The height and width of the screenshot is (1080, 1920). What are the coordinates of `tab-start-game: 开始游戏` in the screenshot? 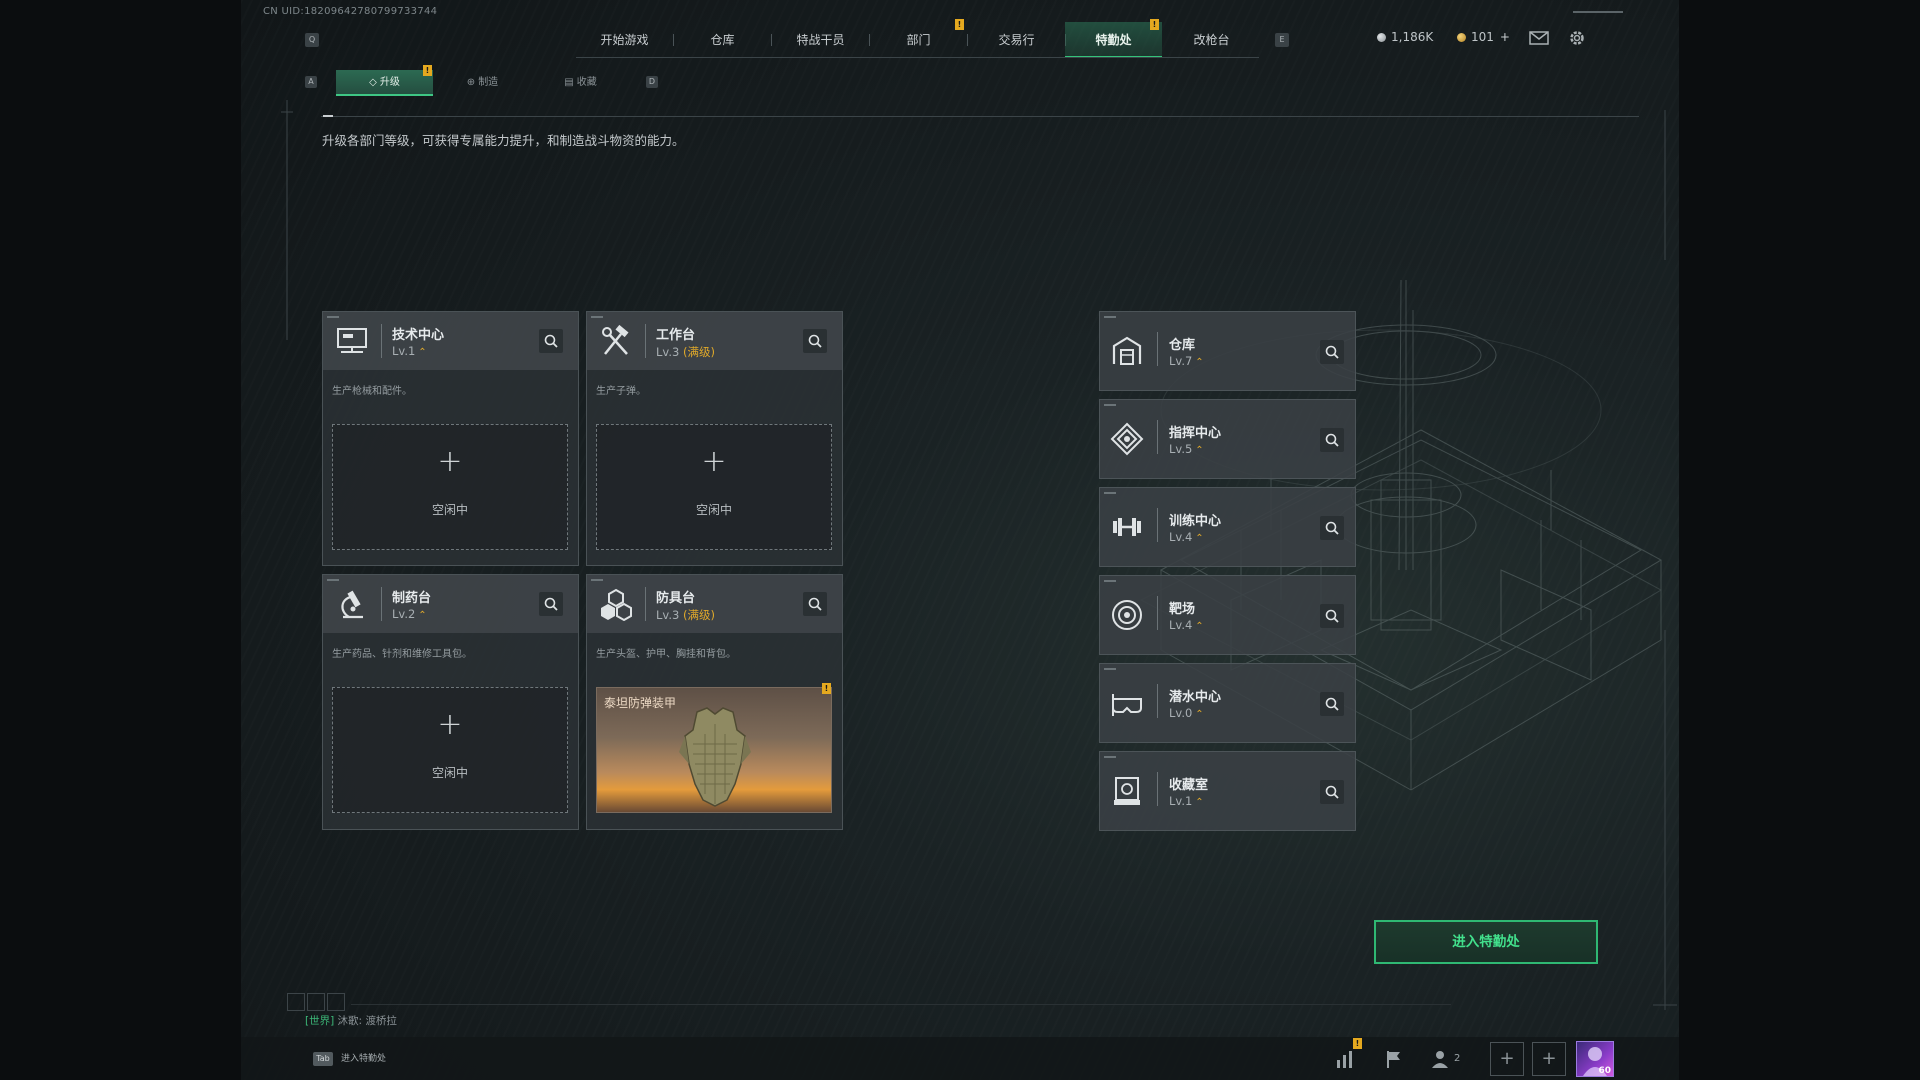 It's located at (624, 40).